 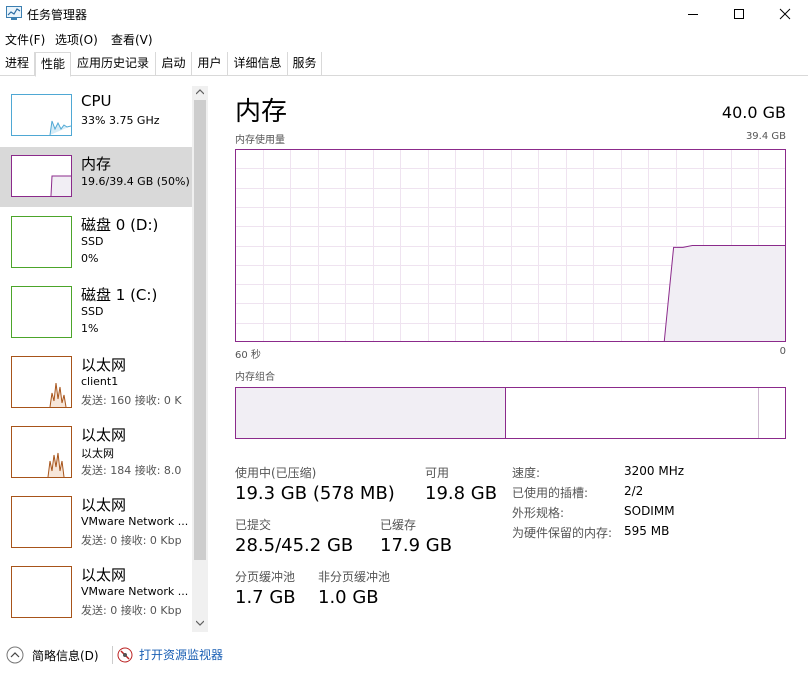 What do you see at coordinates (354, 577) in the screenshot?
I see `nonpaged-pool-label: 非分页缓冲池` at bounding box center [354, 577].